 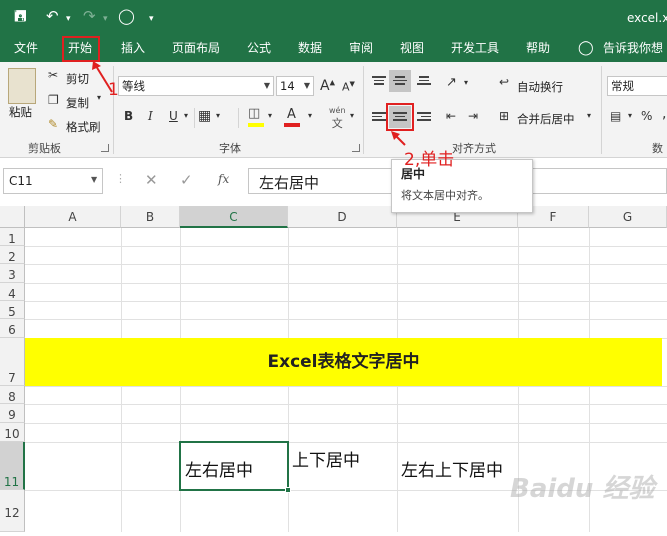 What do you see at coordinates (186, 180) in the screenshot?
I see `enter-icon: ✓` at bounding box center [186, 180].